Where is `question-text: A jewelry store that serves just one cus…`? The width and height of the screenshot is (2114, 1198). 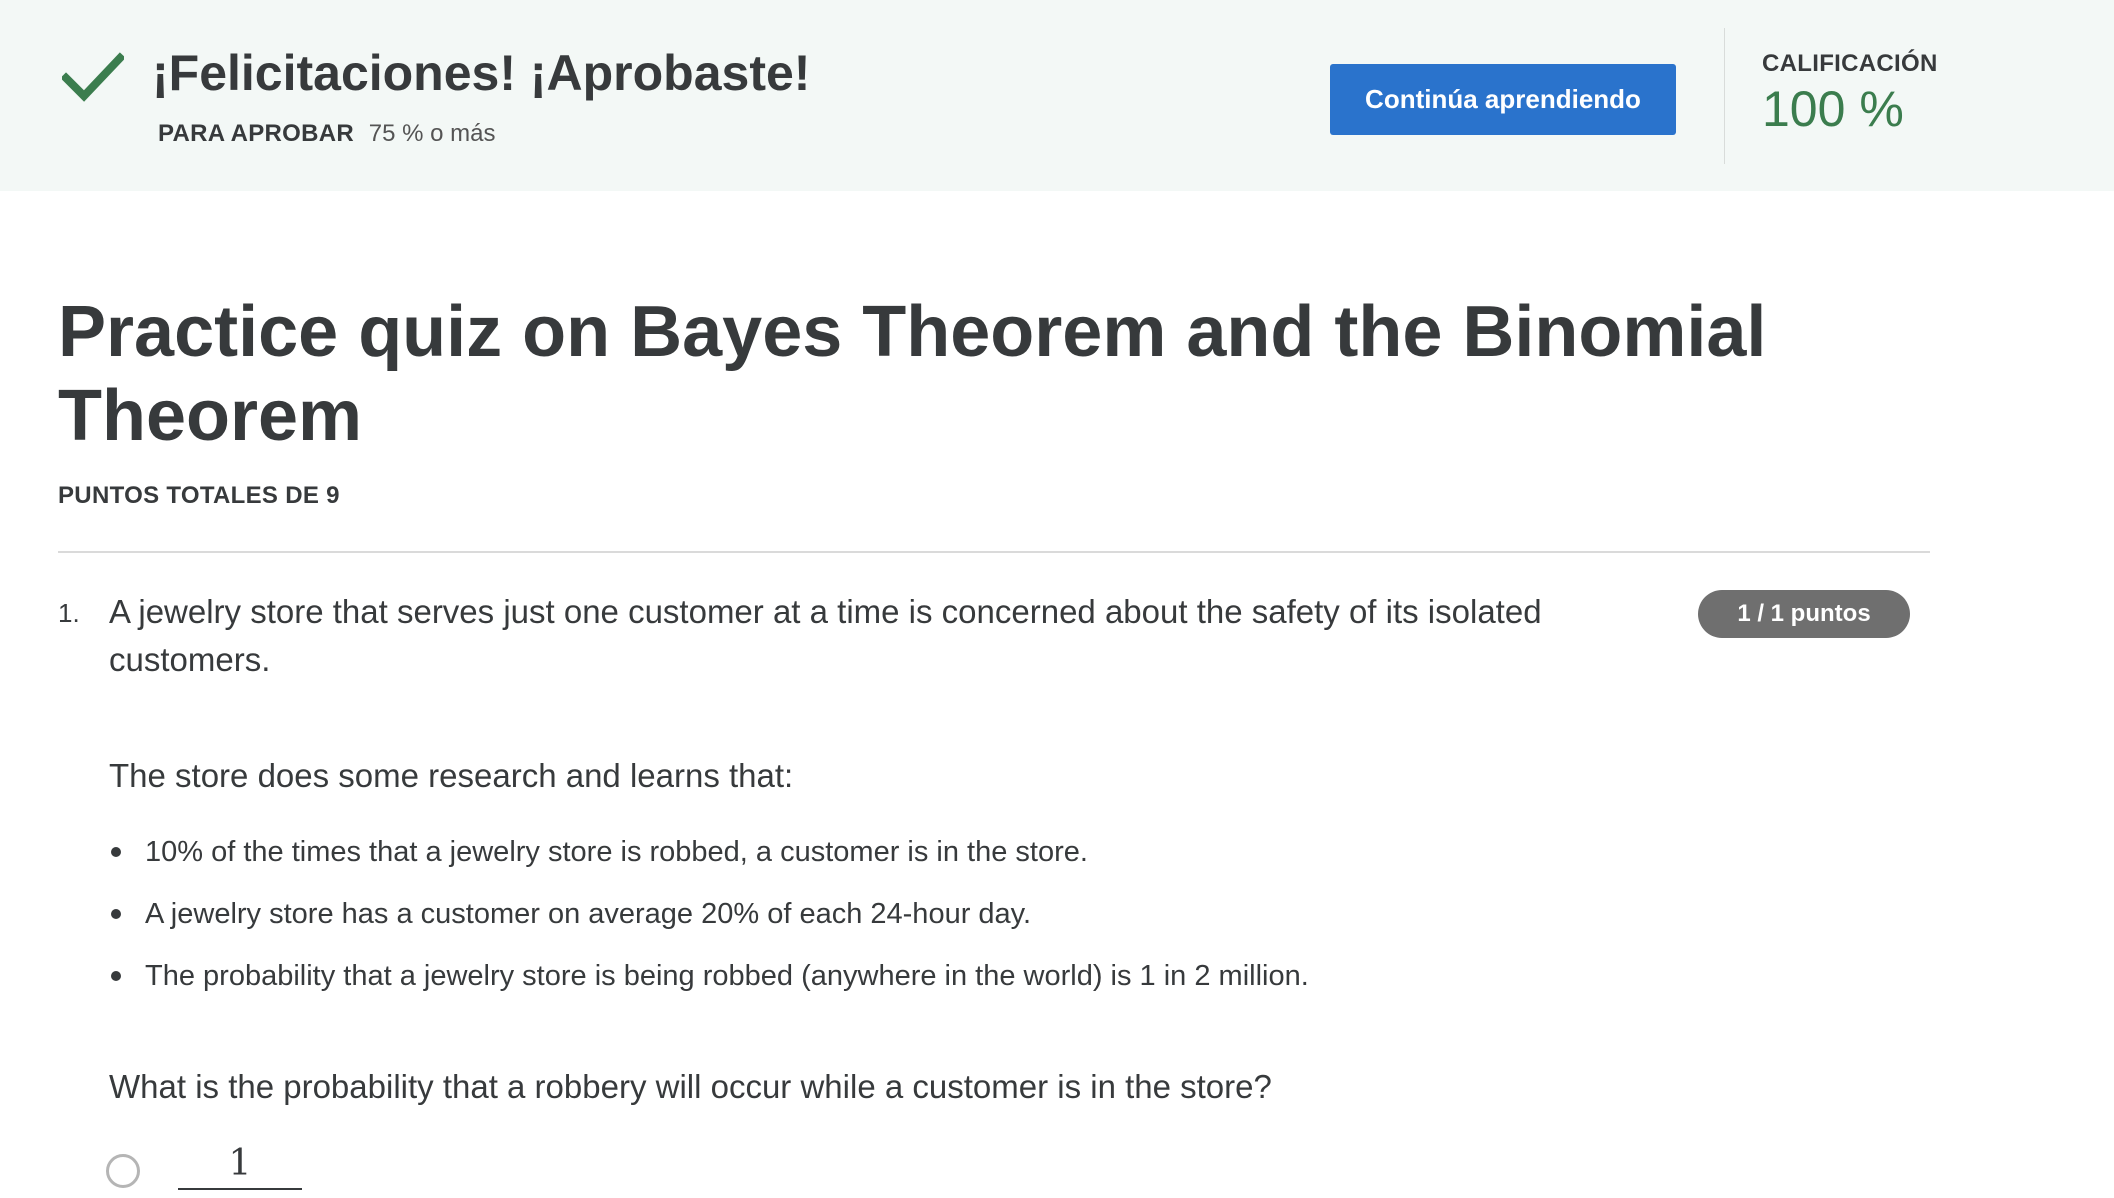 question-text: A jewelry store that serves just one cus… is located at coordinates (825, 635).